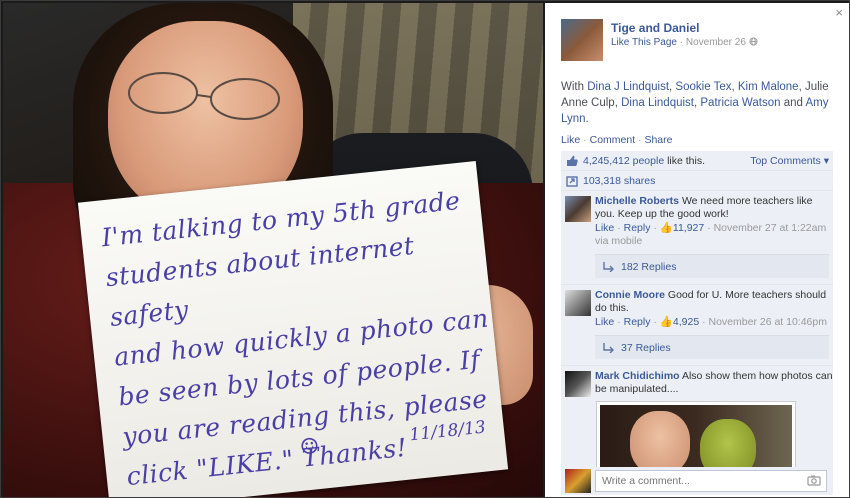 This screenshot has width=850, height=498. I want to click on top-comments-dropdown: Top Comments ▾, so click(789, 161).